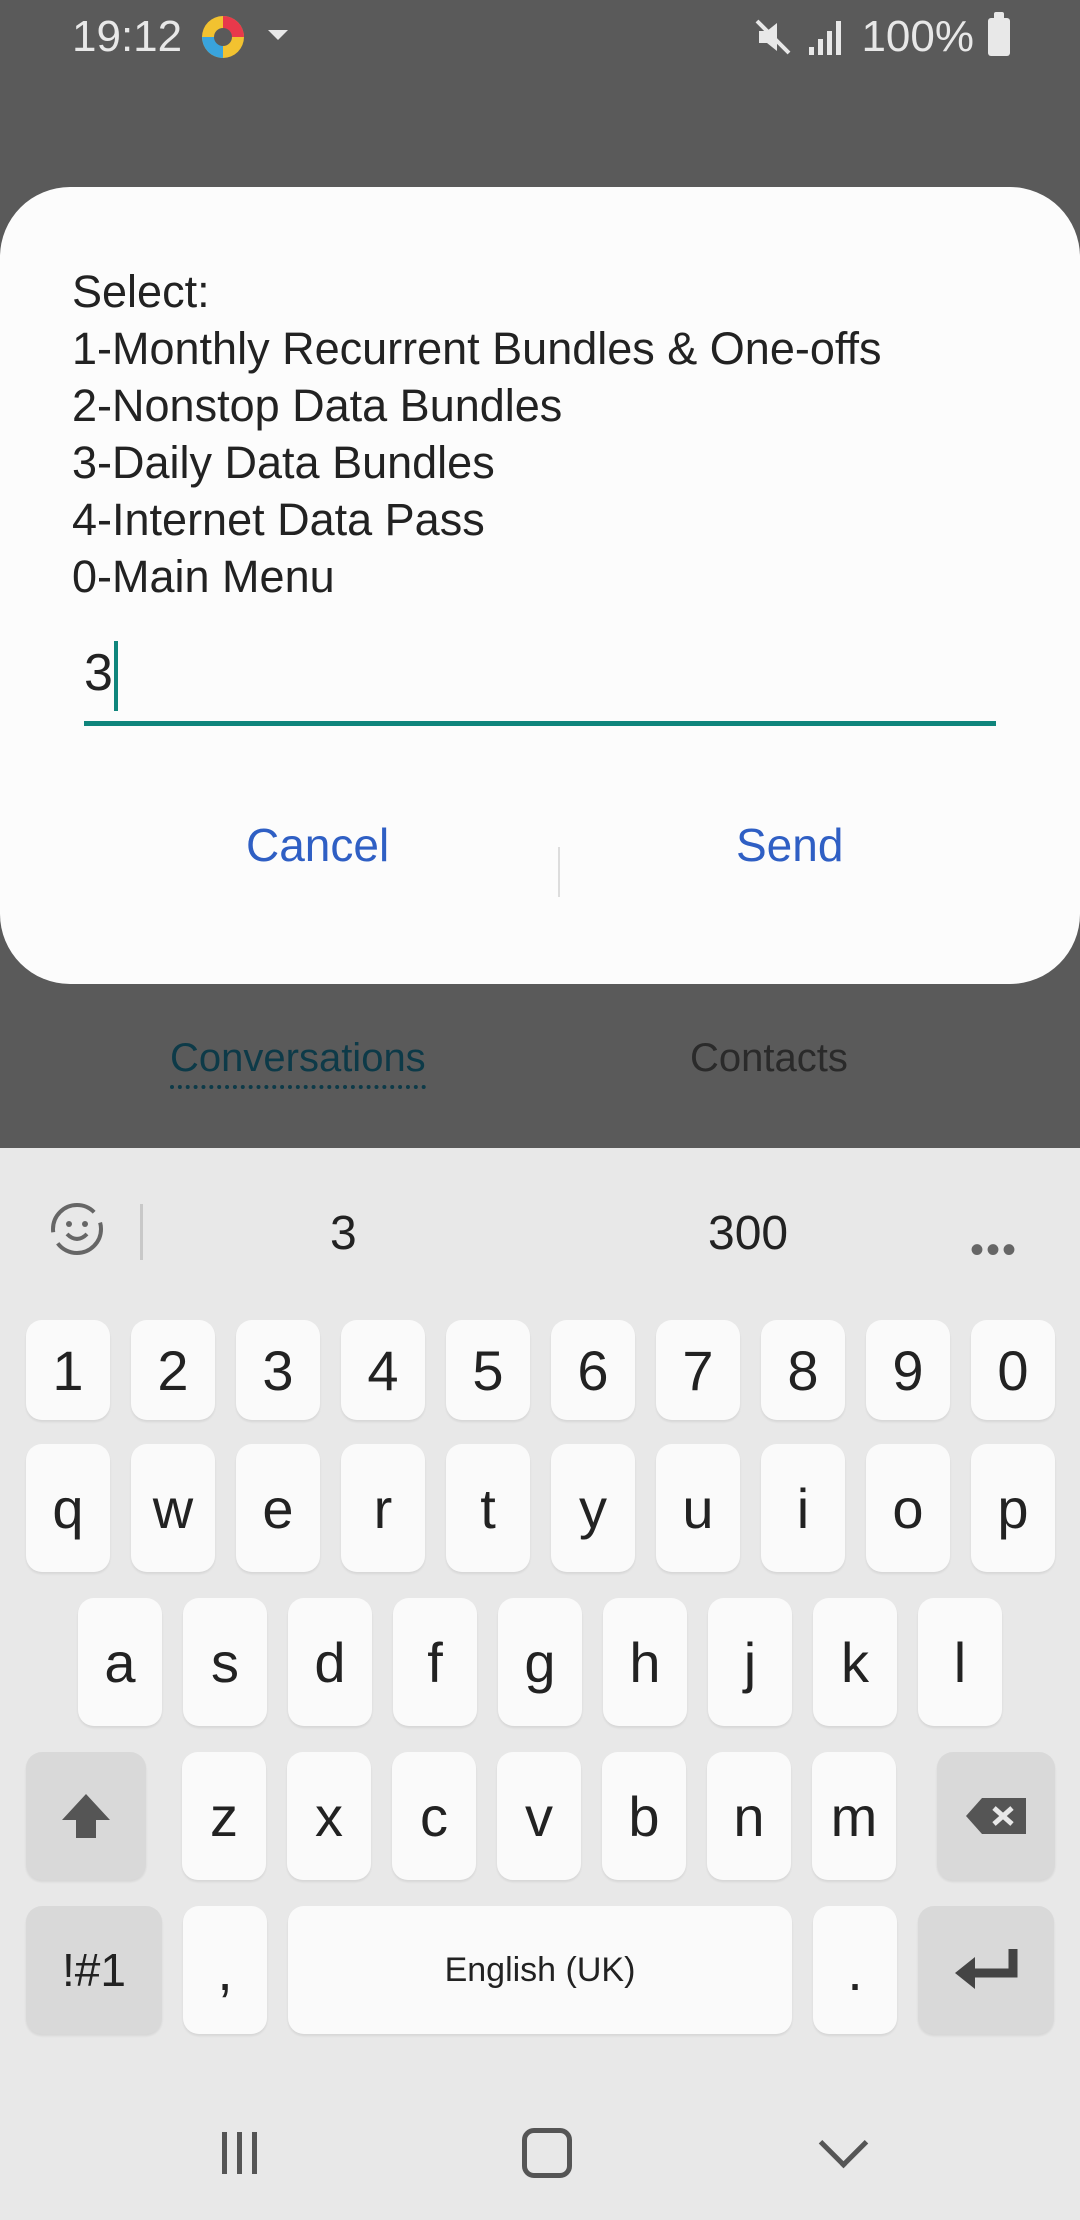 This screenshot has height=2220, width=1080. What do you see at coordinates (803, 1508) in the screenshot?
I see `key-i: i` at bounding box center [803, 1508].